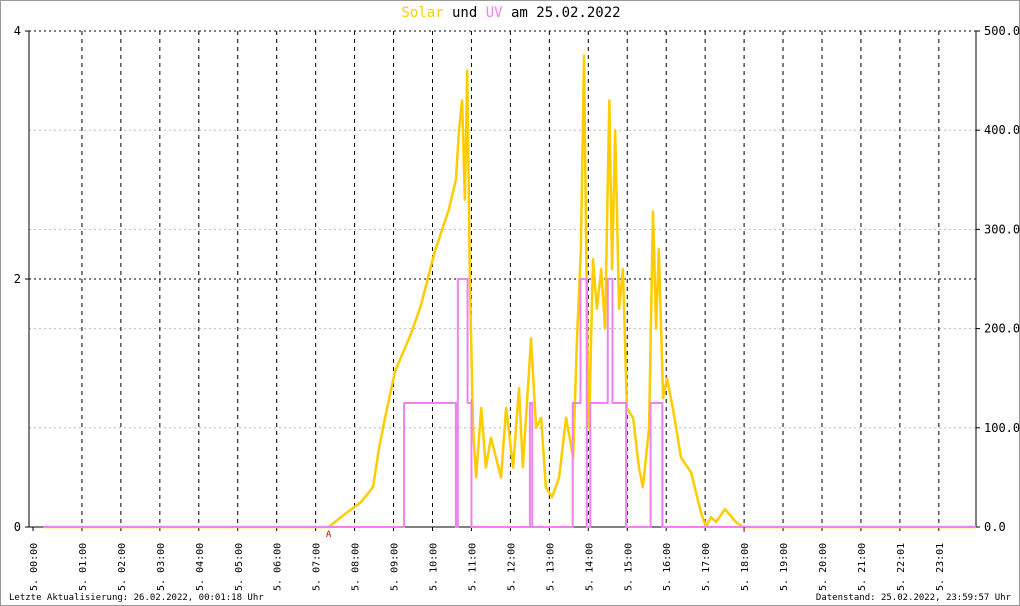 The height and width of the screenshot is (606, 1020). What do you see at coordinates (17, 279) in the screenshot?
I see `y-left-tick-label: 2` at bounding box center [17, 279].